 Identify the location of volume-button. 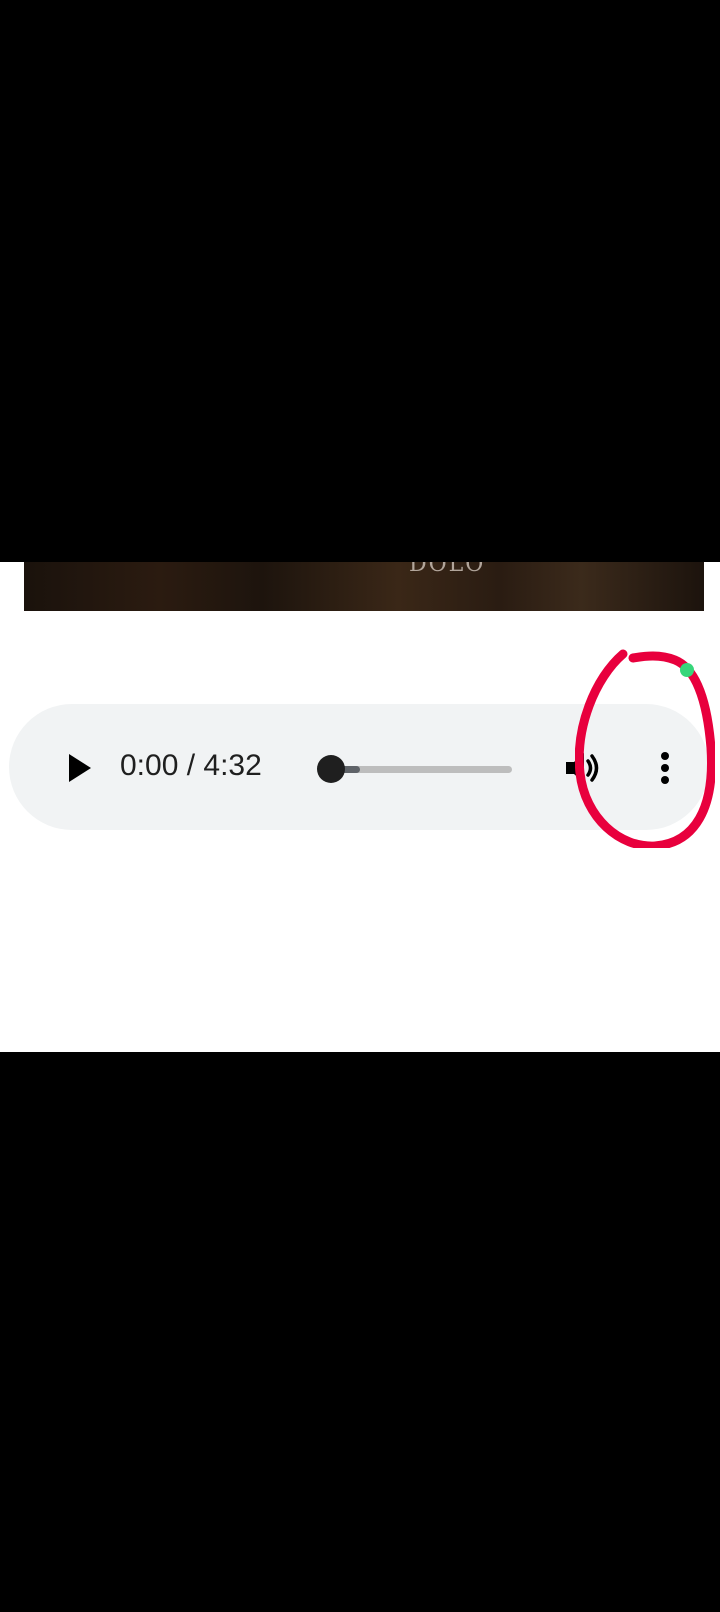
(582, 768).